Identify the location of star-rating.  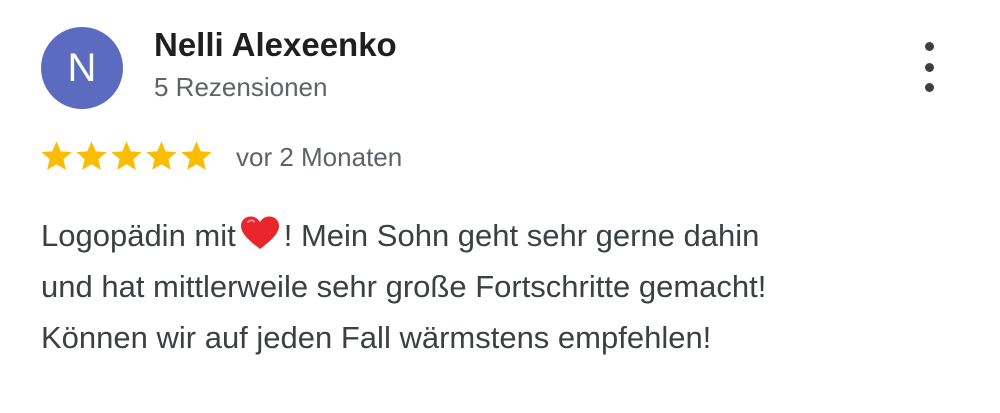
(126, 156).